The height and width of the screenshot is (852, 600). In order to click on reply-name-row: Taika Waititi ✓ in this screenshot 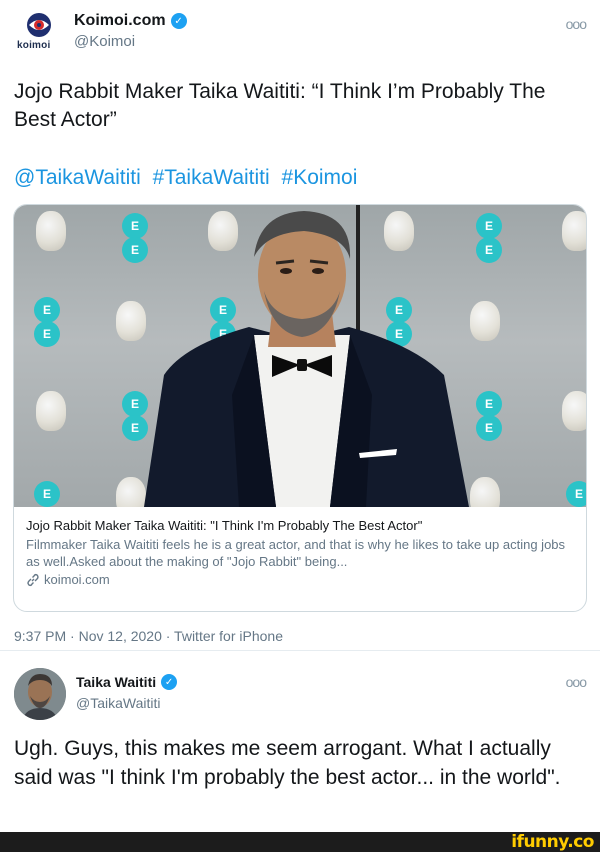, I will do `click(127, 682)`.